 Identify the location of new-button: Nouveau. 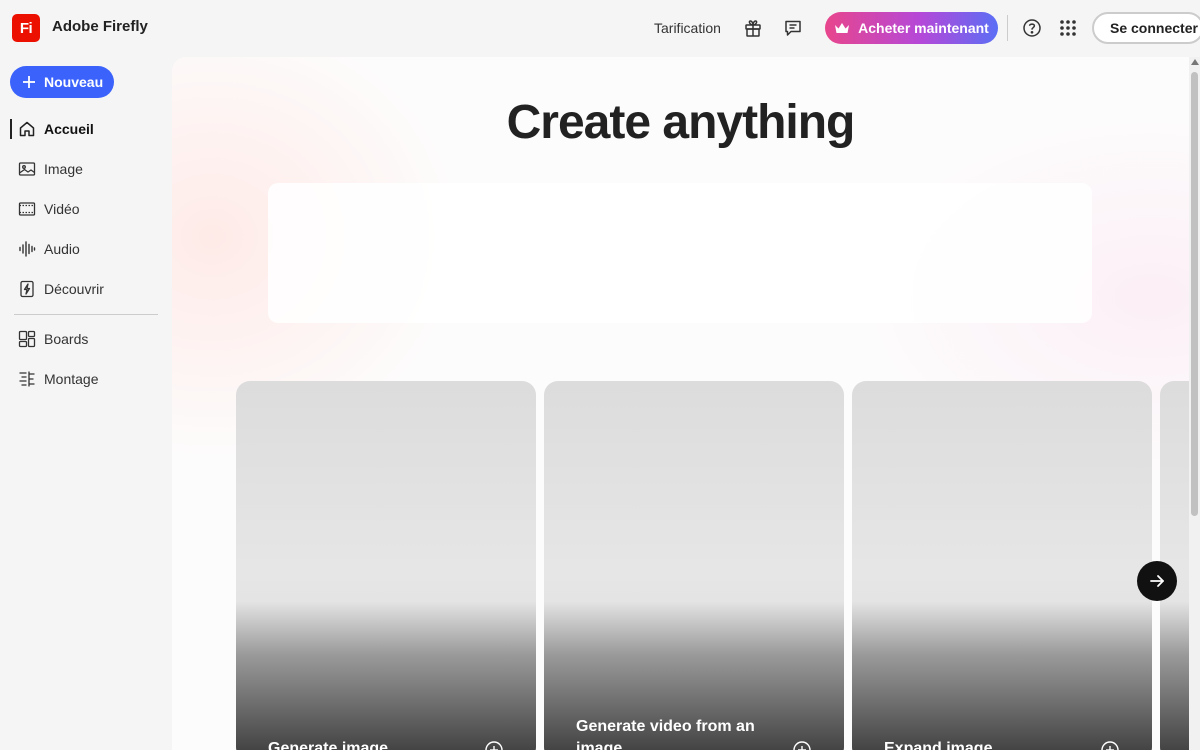
(62, 82).